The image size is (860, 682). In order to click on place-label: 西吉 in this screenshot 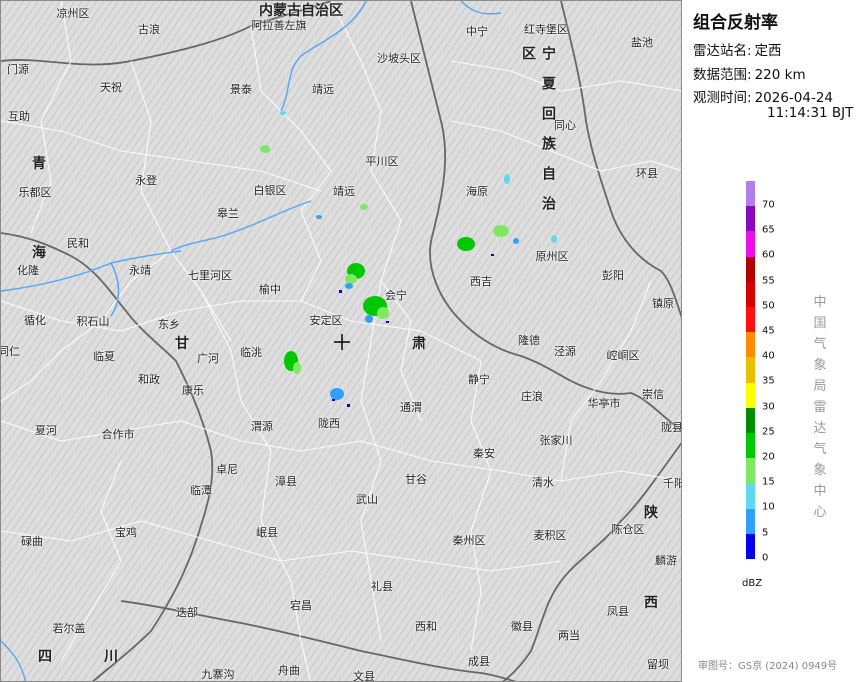, I will do `click(481, 281)`.